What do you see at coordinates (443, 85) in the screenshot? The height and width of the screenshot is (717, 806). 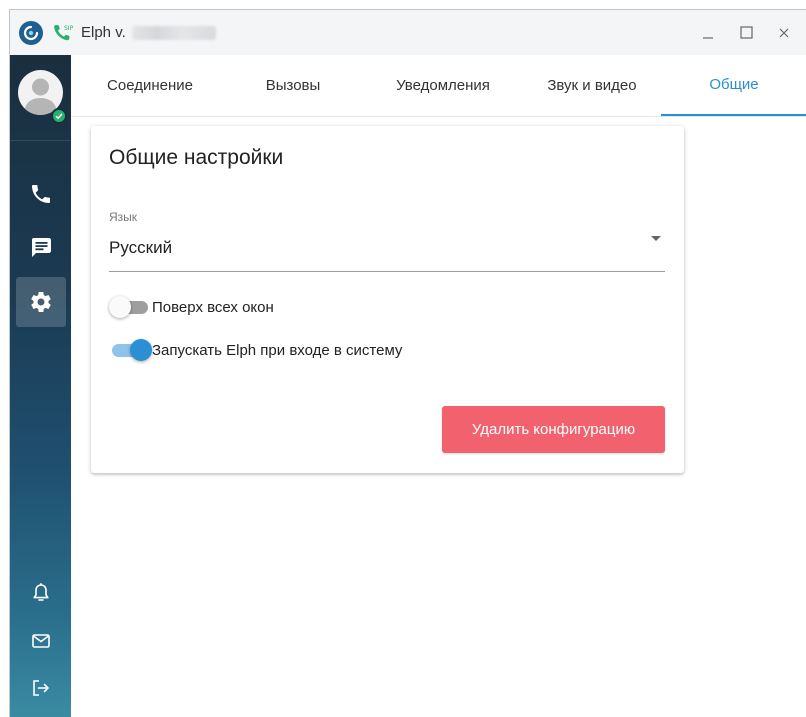 I see `tab-notifications: Уведомления` at bounding box center [443, 85].